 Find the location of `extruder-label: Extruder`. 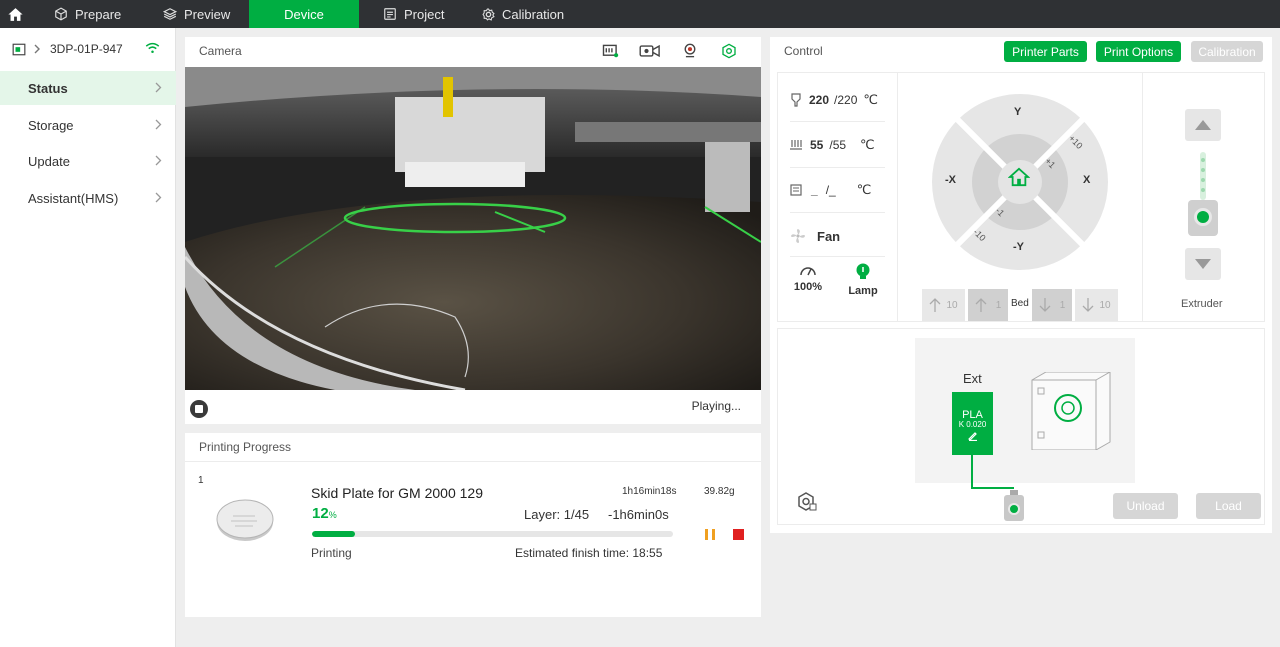

extruder-label: Extruder is located at coordinates (1202, 304).